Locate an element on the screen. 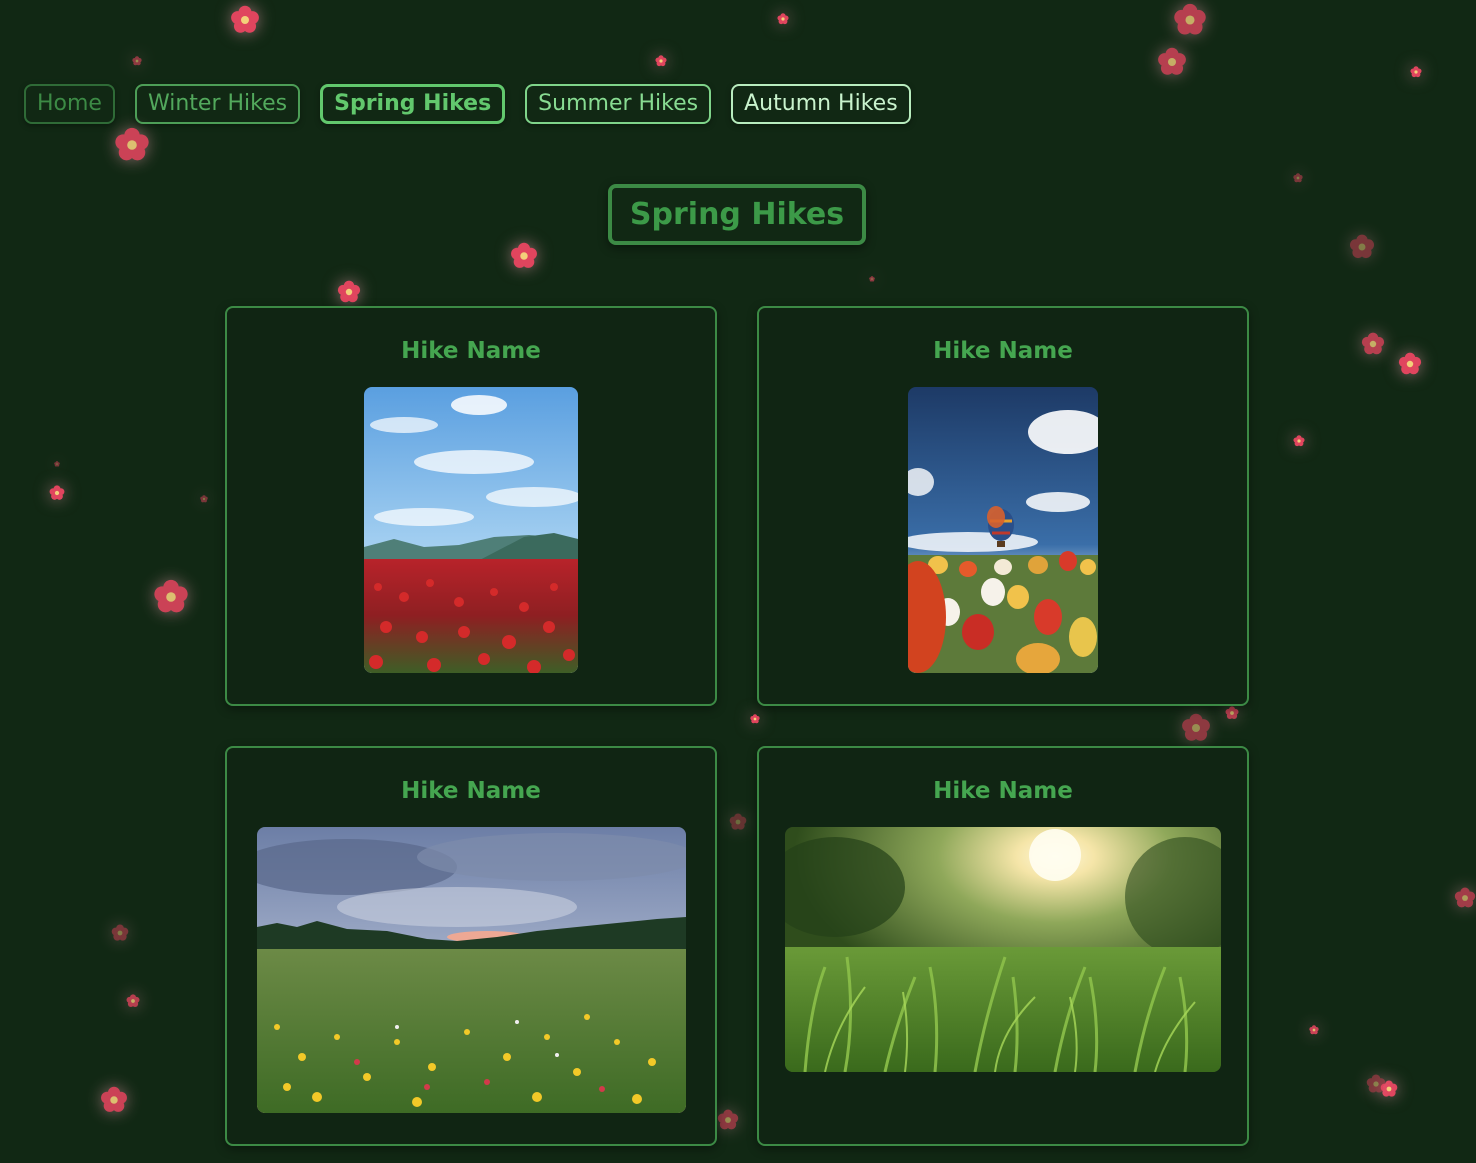  page-title: Spring Hikes is located at coordinates (737, 214).